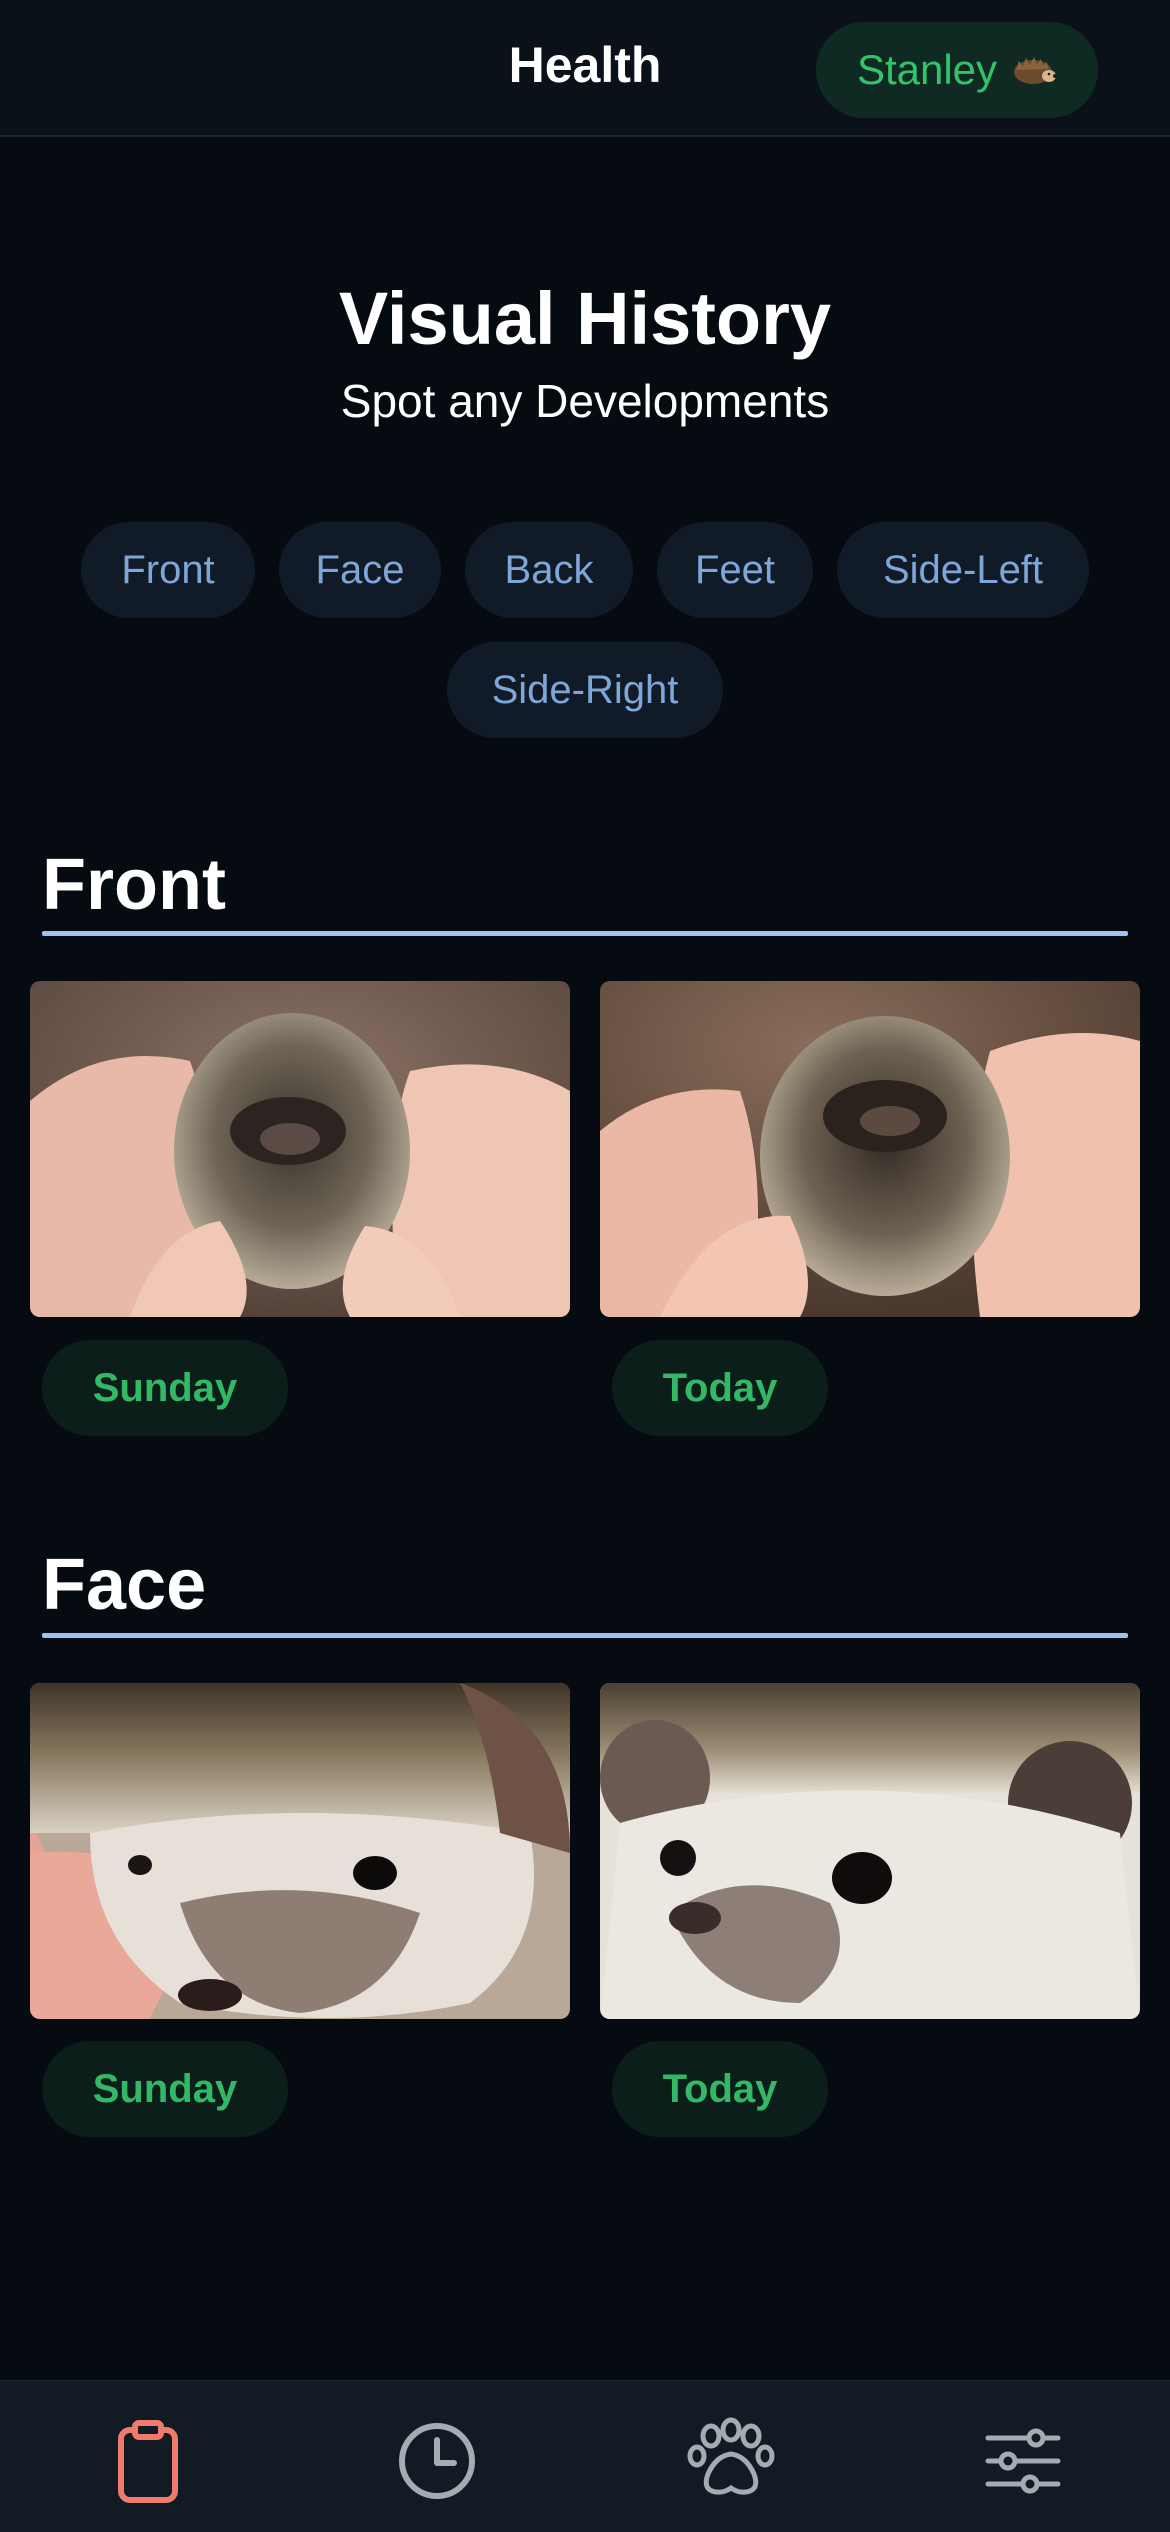  What do you see at coordinates (585, 2456) in the screenshot?
I see `bottom-tab-bar` at bounding box center [585, 2456].